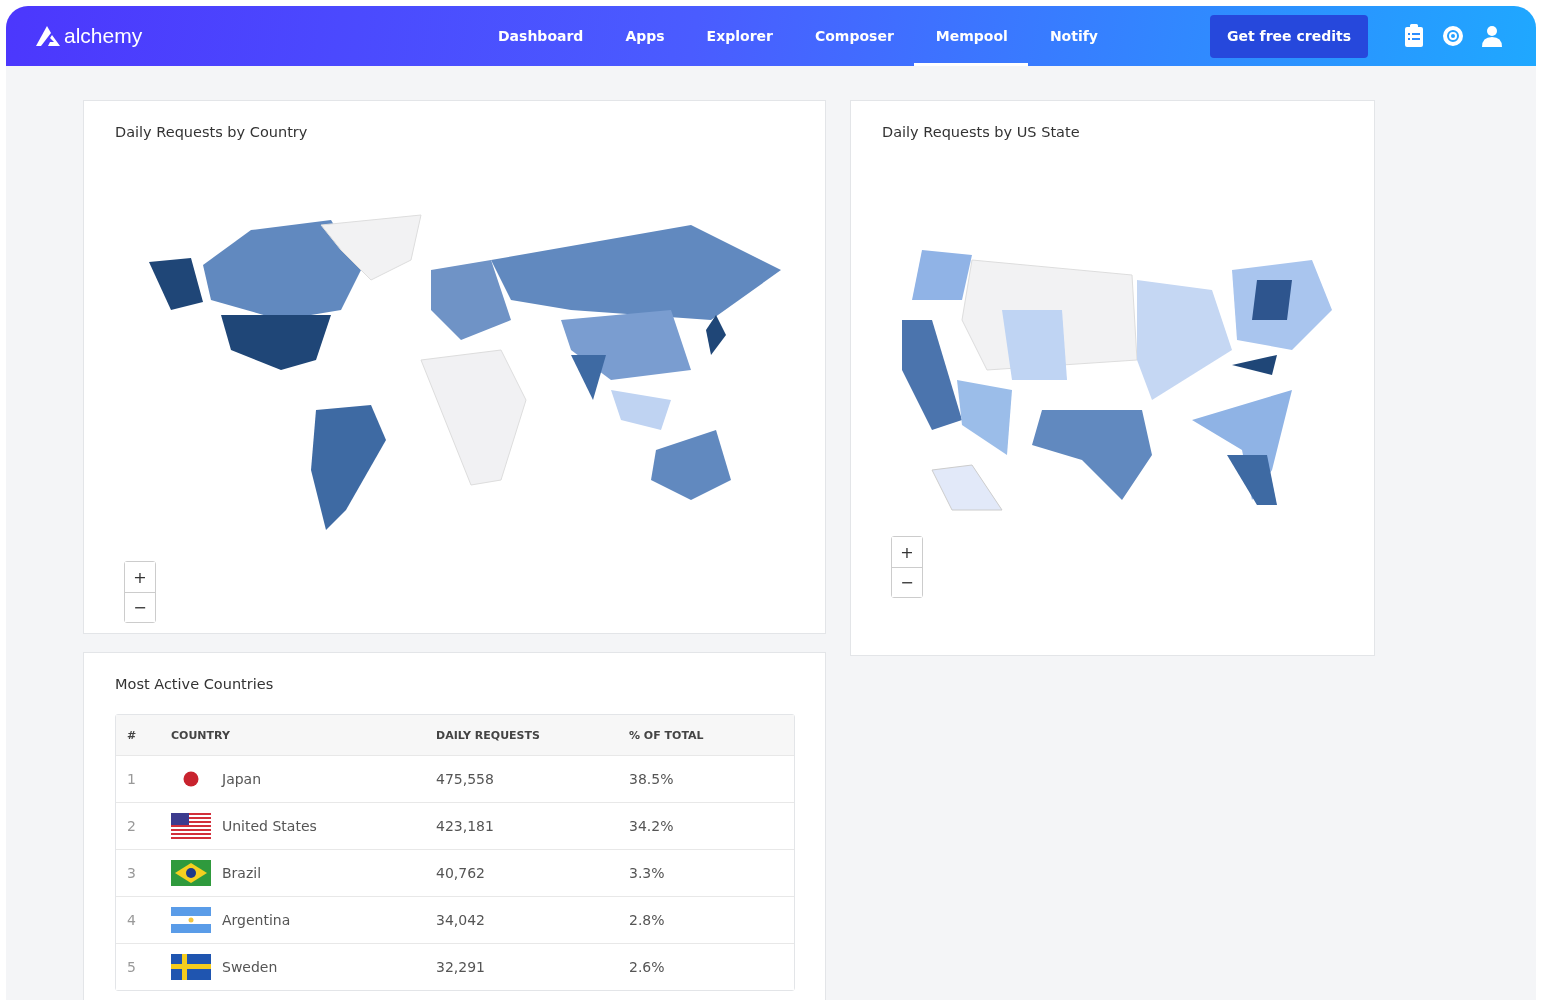  I want to click on card-title: Daily Requests by US State, so click(981, 132).